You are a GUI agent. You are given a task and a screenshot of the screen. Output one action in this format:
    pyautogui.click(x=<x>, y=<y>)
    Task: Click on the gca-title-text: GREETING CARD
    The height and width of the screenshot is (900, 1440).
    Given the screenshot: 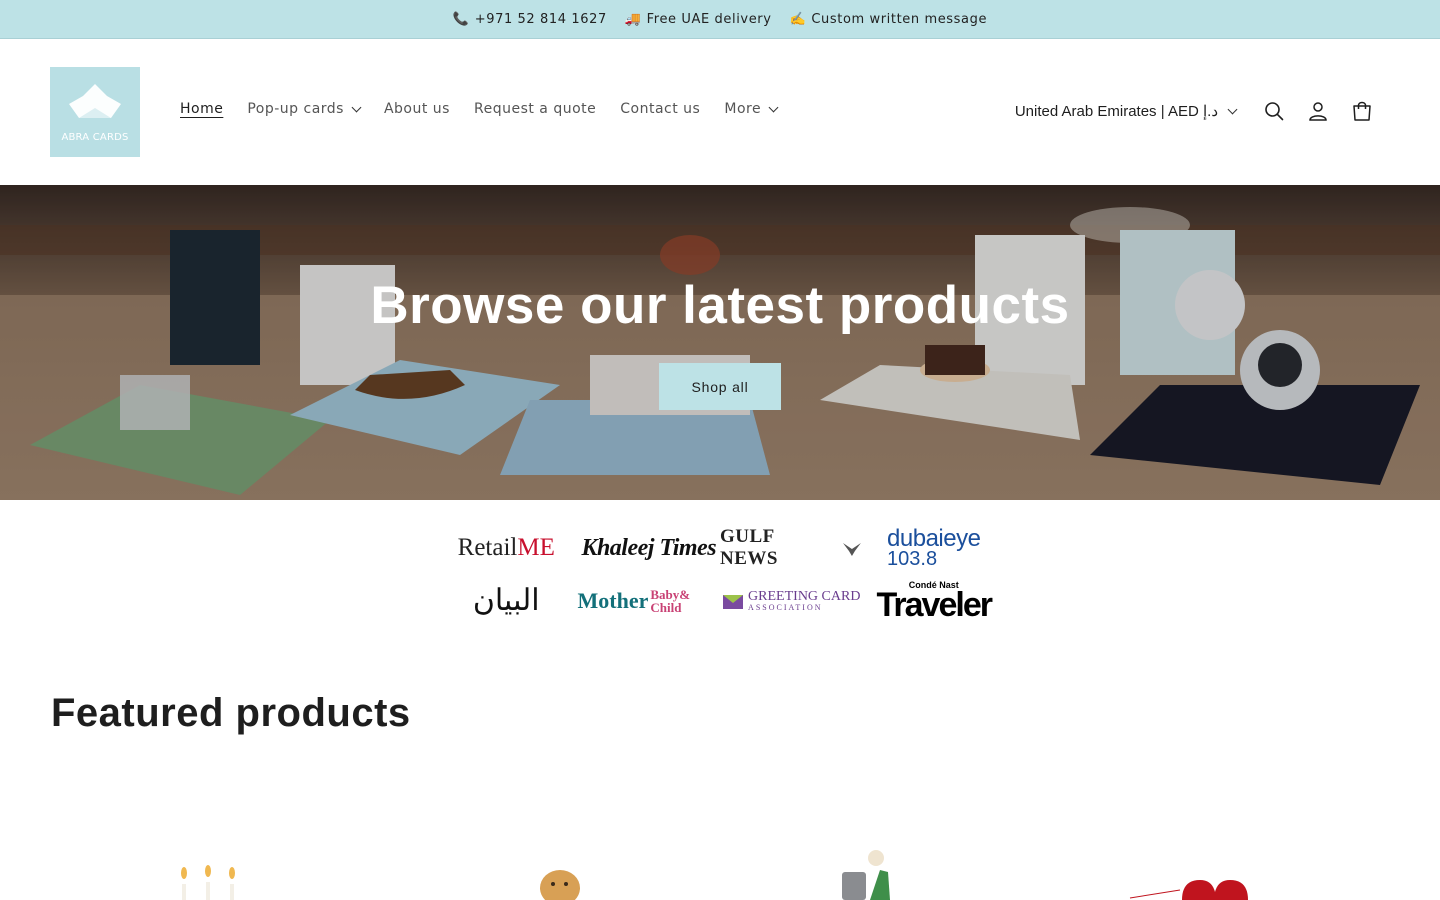 What is the action you would take?
    pyautogui.click(x=804, y=596)
    